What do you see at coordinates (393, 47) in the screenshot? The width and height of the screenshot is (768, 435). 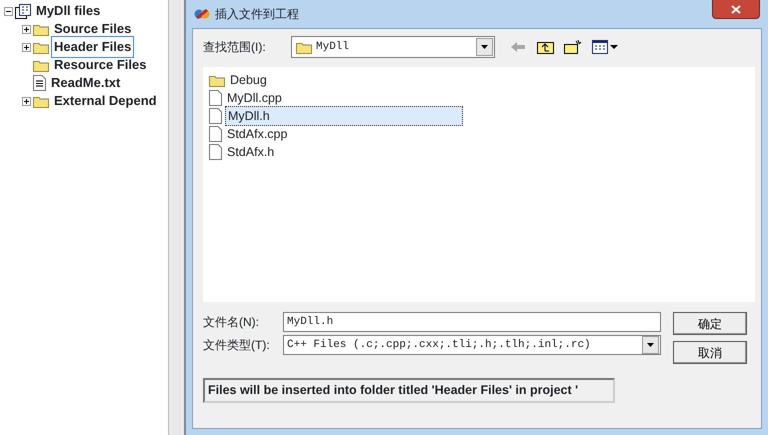 I see `look-in-combo: MyDll` at bounding box center [393, 47].